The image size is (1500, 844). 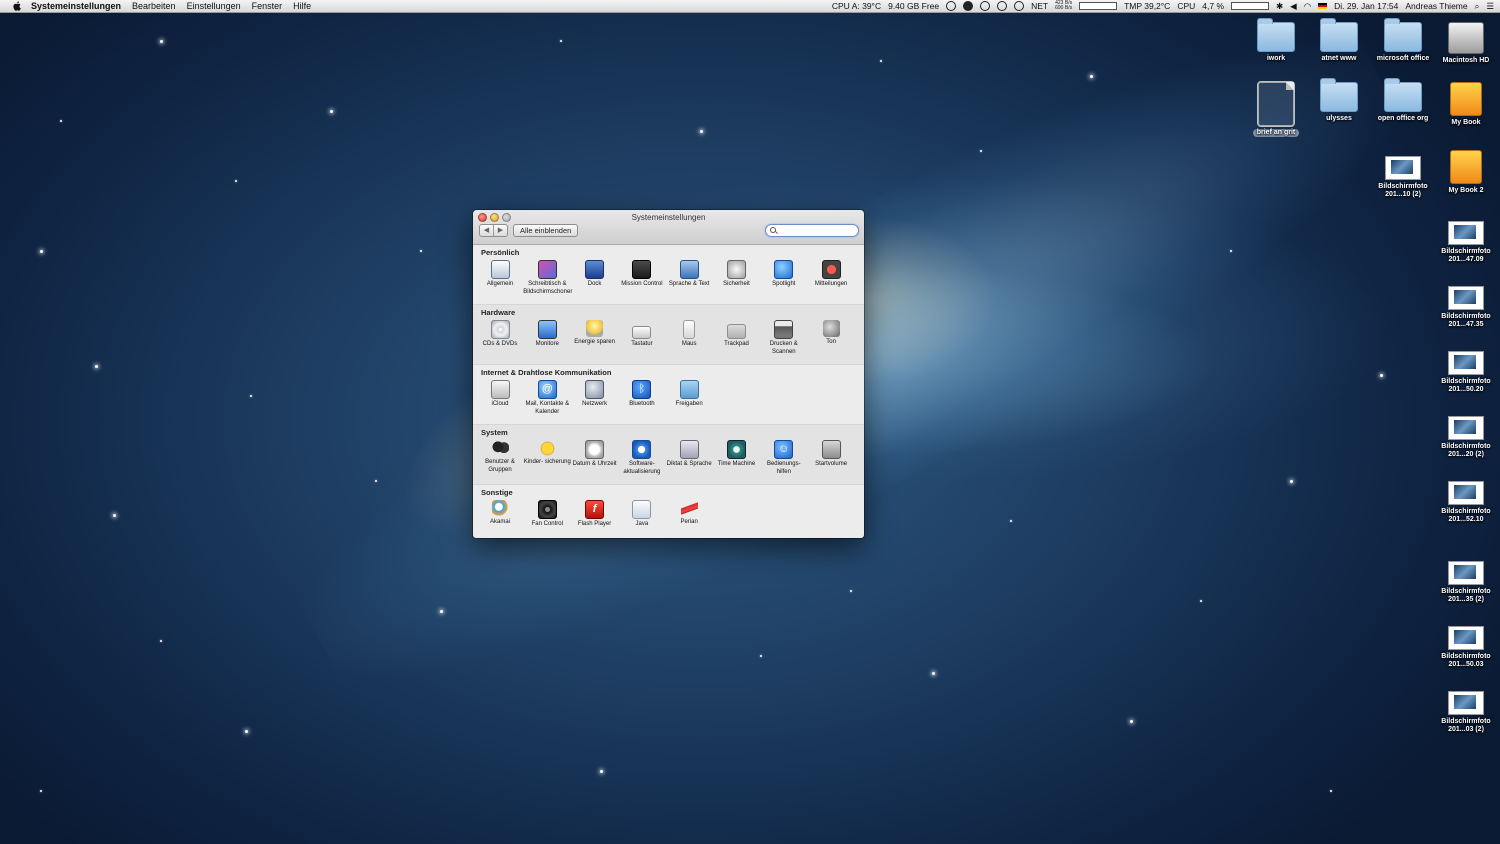 What do you see at coordinates (1466, 172) in the screenshot?
I see `desktop-item: My Book 2` at bounding box center [1466, 172].